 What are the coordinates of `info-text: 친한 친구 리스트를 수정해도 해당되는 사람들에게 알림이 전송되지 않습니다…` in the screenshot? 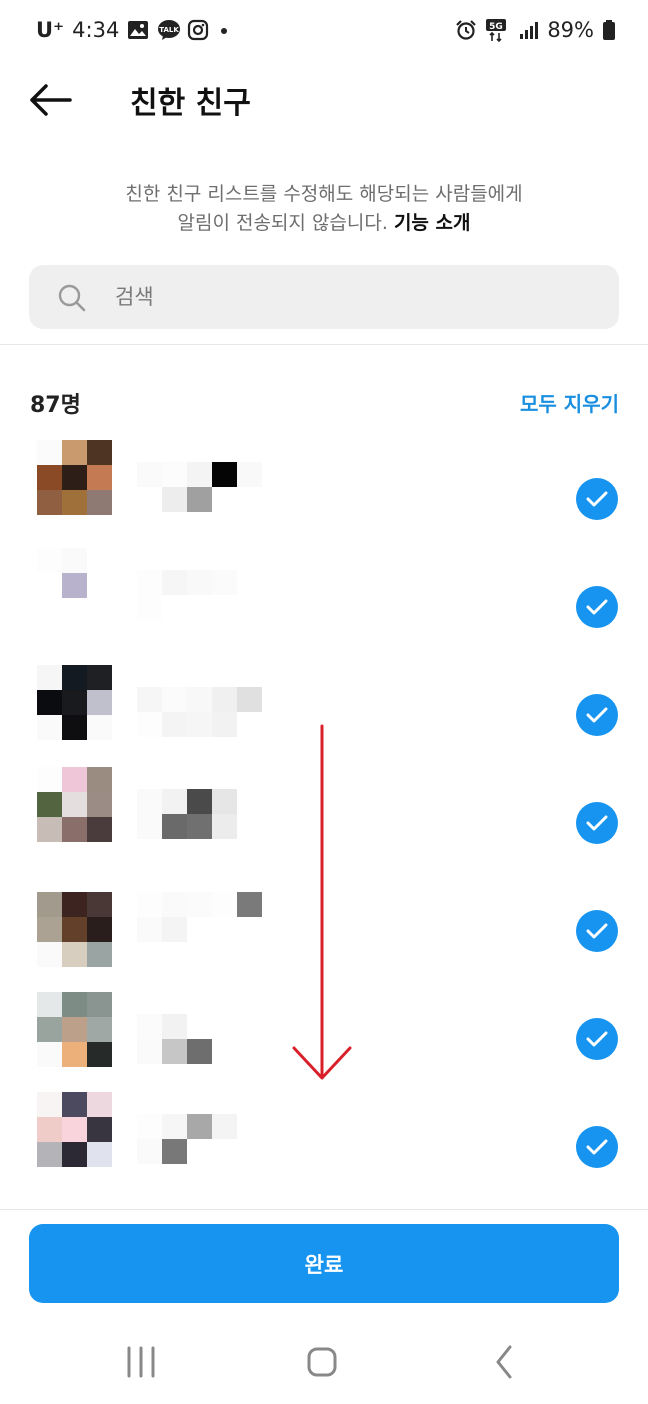 It's located at (324, 209).